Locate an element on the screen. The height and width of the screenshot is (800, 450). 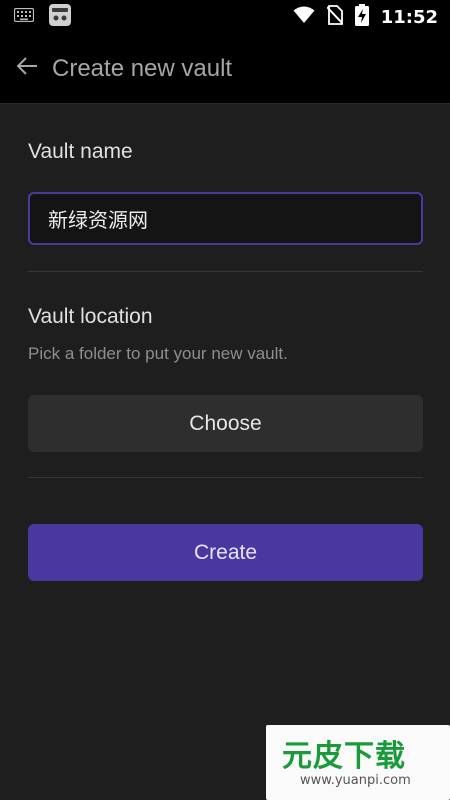
watermark-url: www.yuanpi.com is located at coordinates (355, 780).